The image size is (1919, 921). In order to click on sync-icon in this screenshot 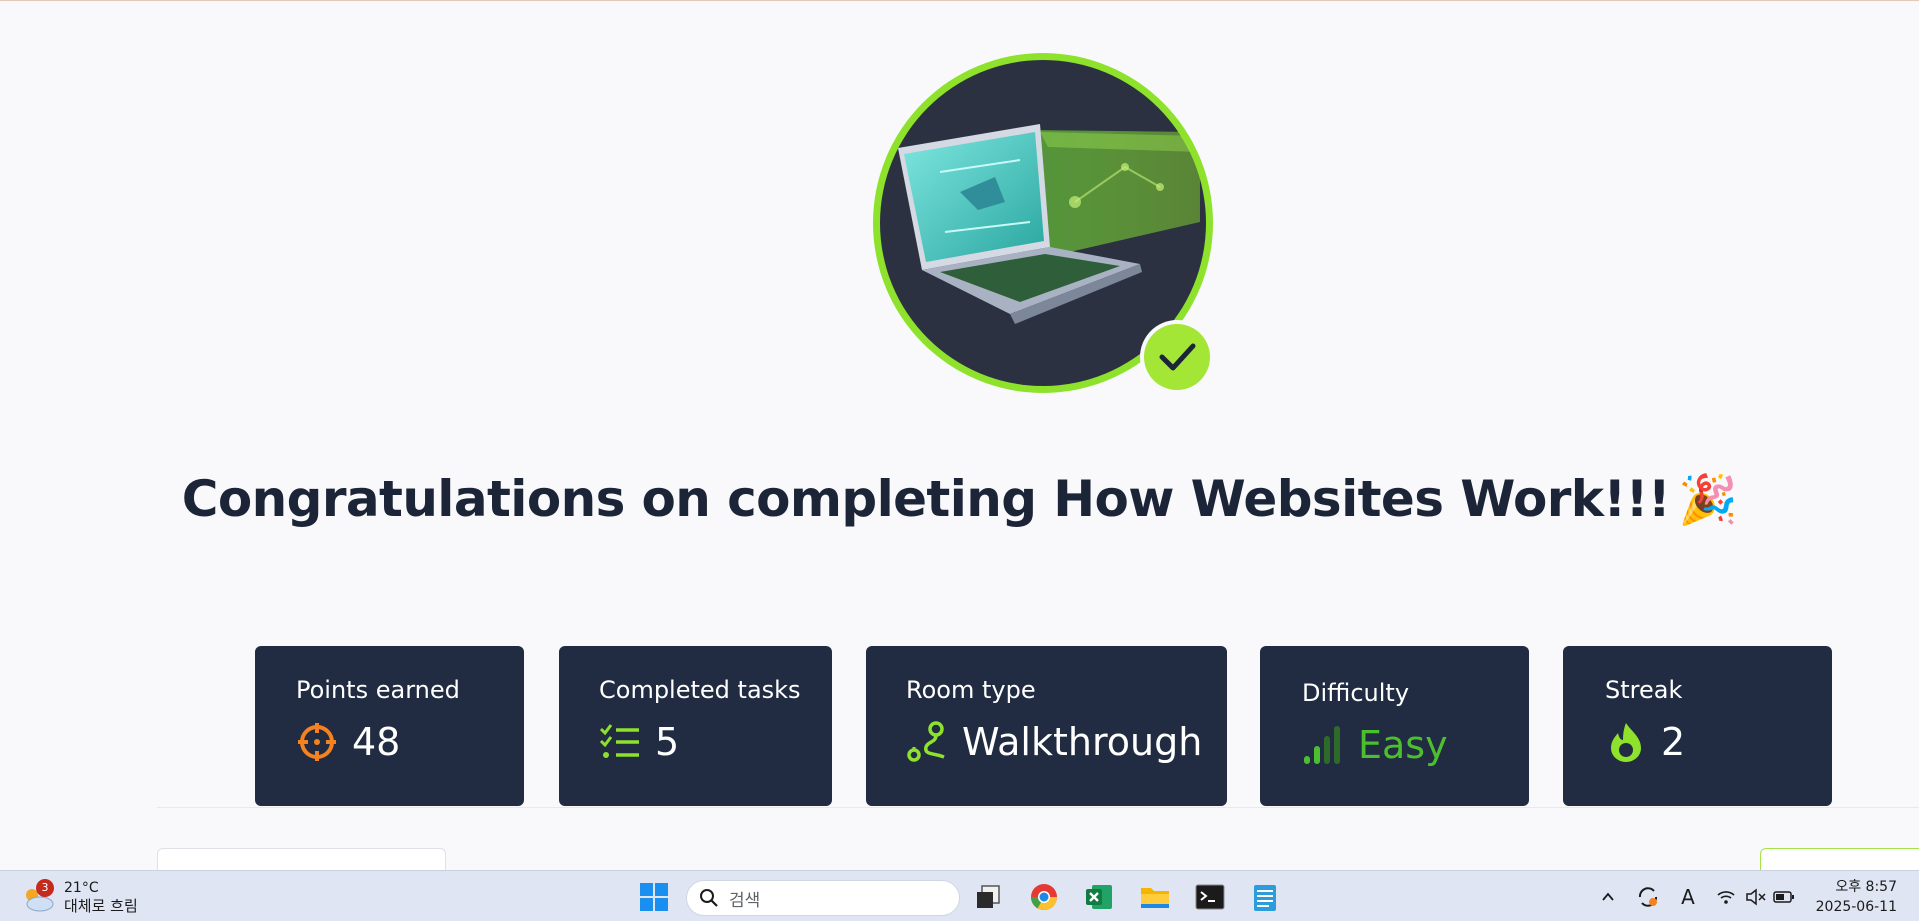, I will do `click(1648, 897)`.